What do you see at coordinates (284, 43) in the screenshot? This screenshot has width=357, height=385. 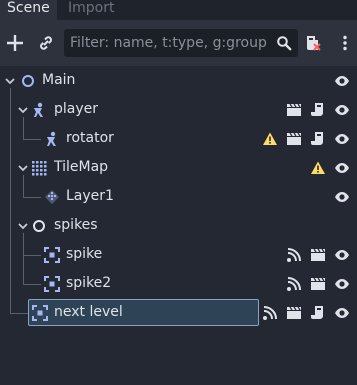 I see `search-icon` at bounding box center [284, 43].